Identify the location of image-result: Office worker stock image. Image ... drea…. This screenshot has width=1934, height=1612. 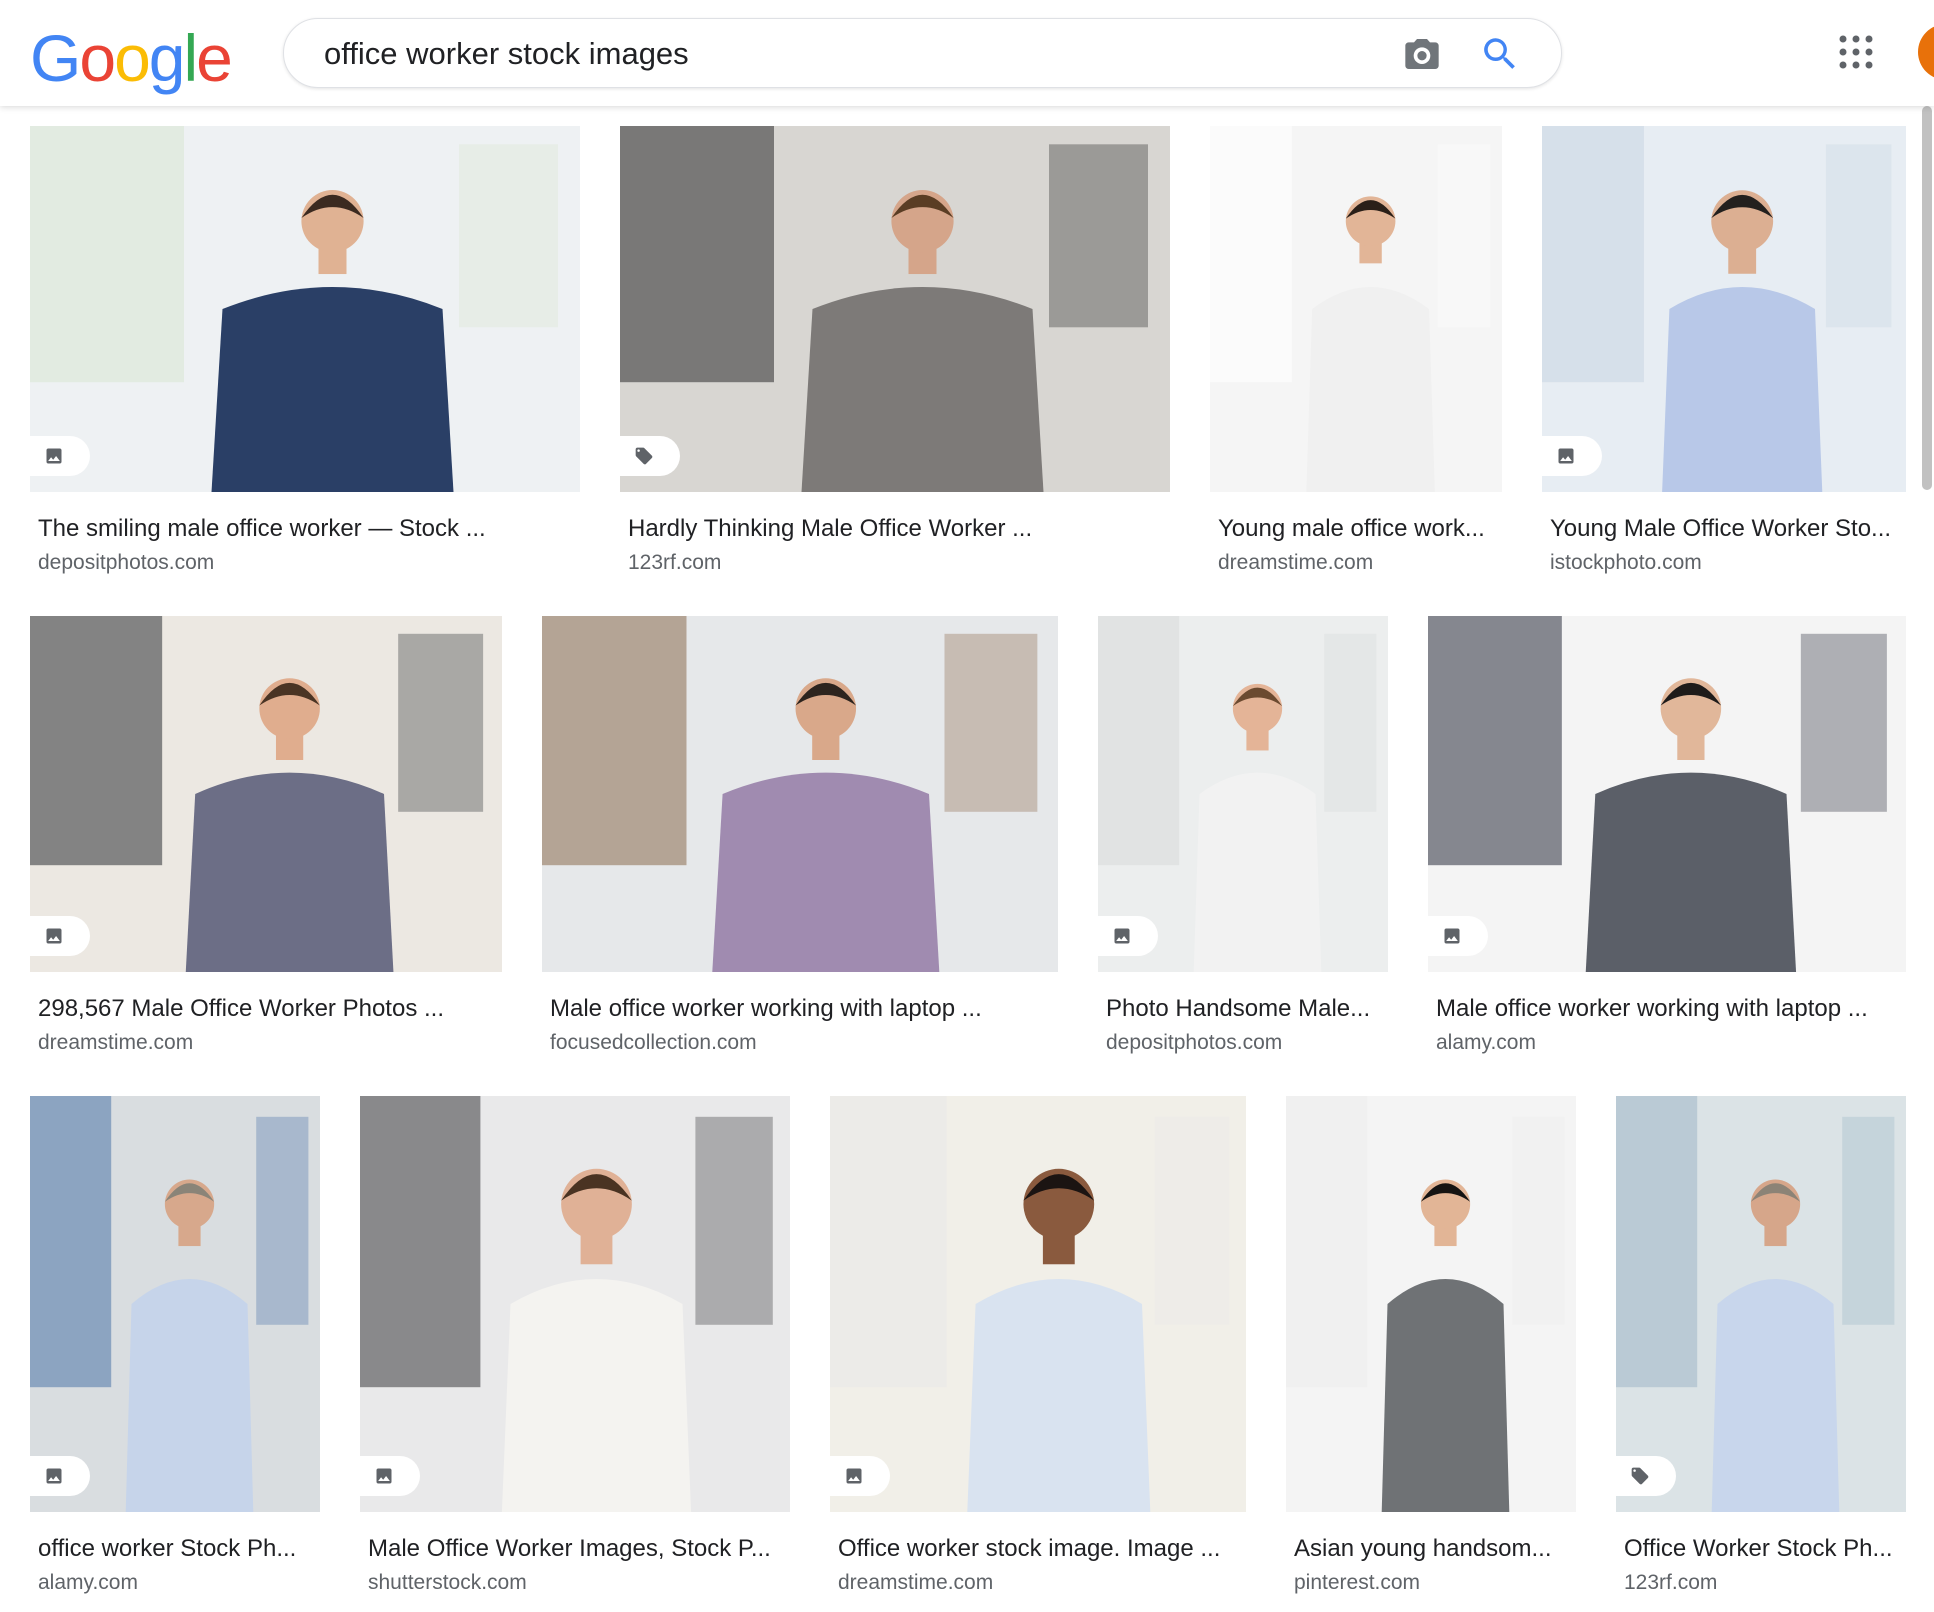
(1038, 1354).